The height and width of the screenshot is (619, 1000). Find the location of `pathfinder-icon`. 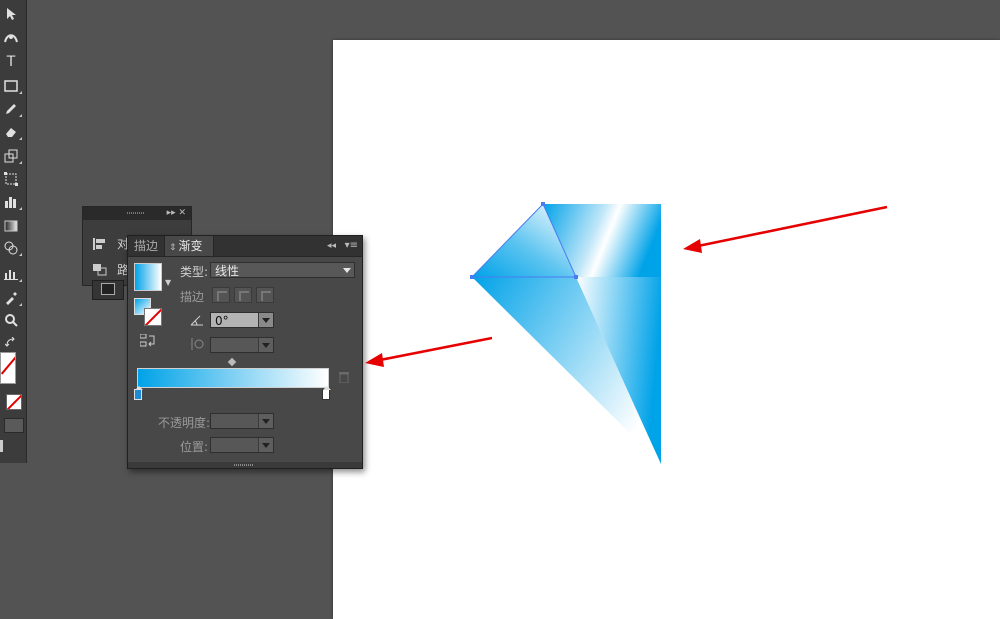

pathfinder-icon is located at coordinates (100, 269).